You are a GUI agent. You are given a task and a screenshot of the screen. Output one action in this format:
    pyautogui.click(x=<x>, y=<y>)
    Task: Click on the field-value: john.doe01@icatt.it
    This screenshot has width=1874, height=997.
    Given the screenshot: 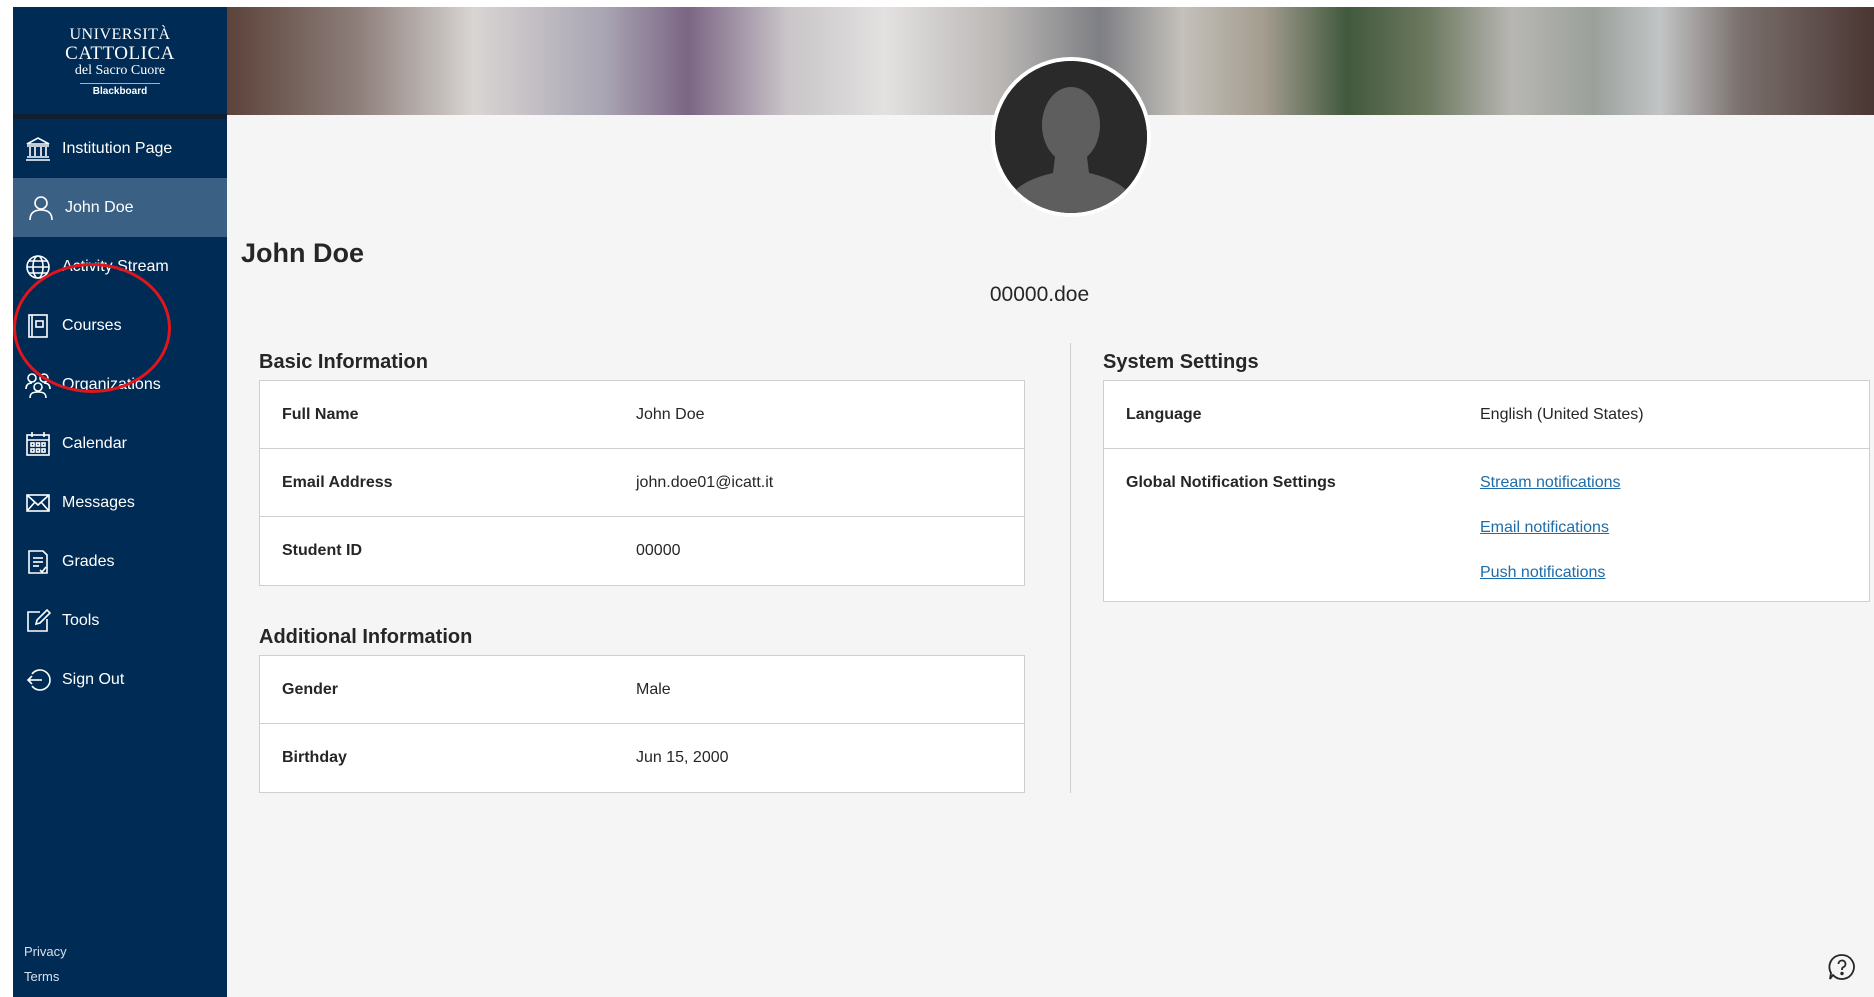 What is the action you would take?
    pyautogui.click(x=705, y=482)
    